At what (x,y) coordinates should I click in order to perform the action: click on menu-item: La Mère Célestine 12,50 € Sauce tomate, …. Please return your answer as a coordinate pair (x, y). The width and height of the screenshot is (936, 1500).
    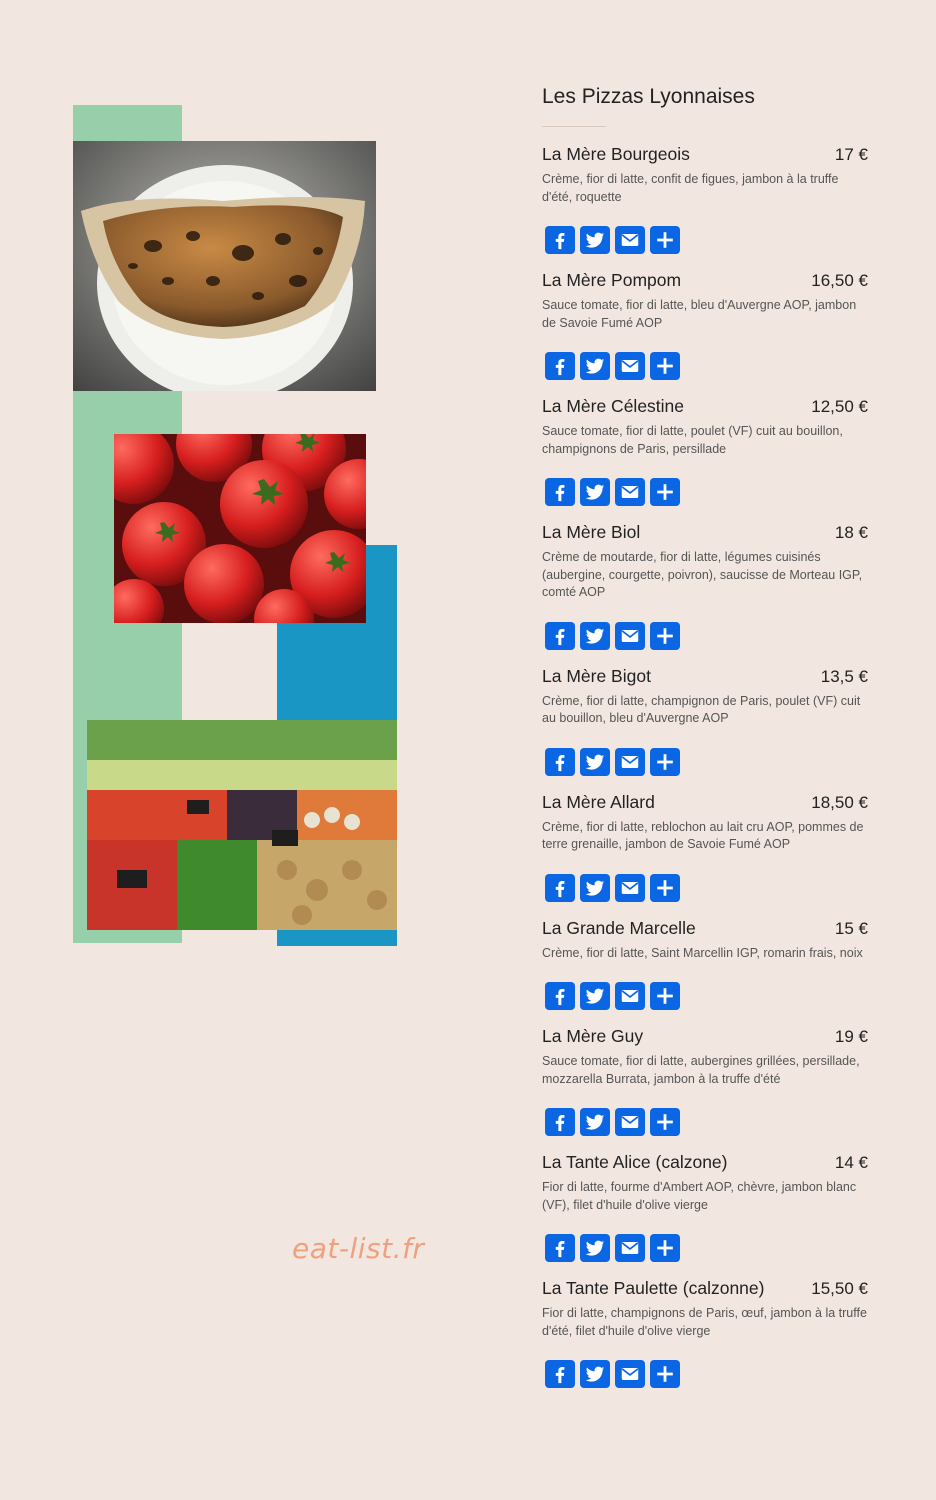
    Looking at the image, I should click on (705, 451).